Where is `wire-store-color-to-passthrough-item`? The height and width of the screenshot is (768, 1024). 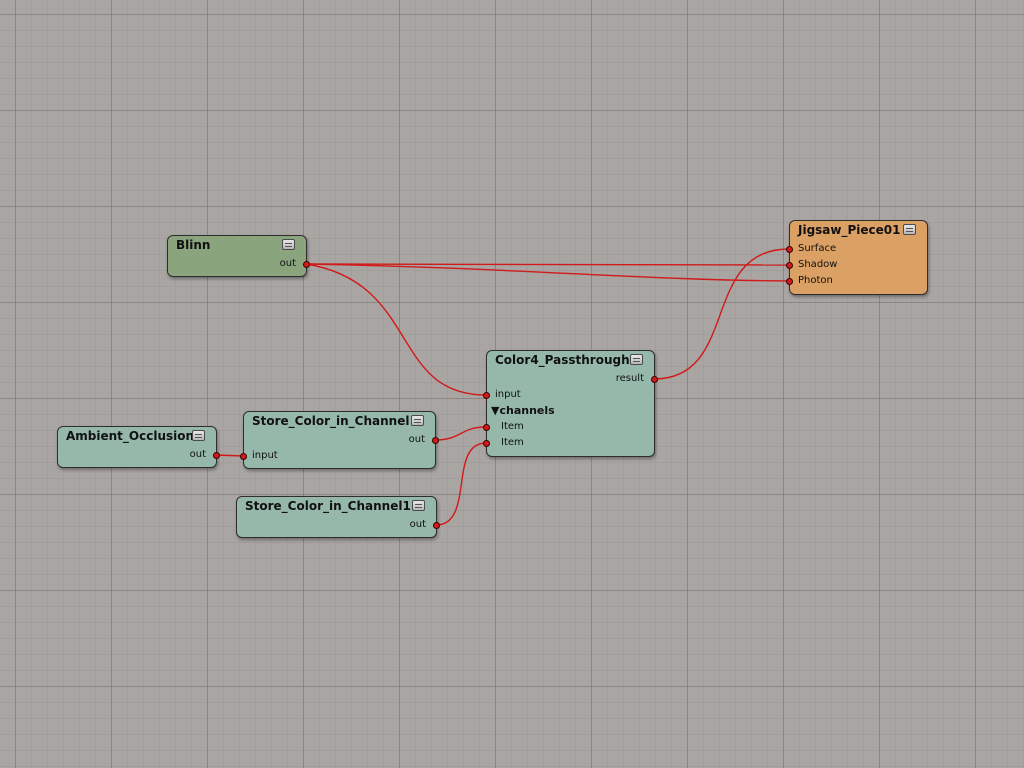 wire-store-color-to-passthrough-item is located at coordinates (460, 433).